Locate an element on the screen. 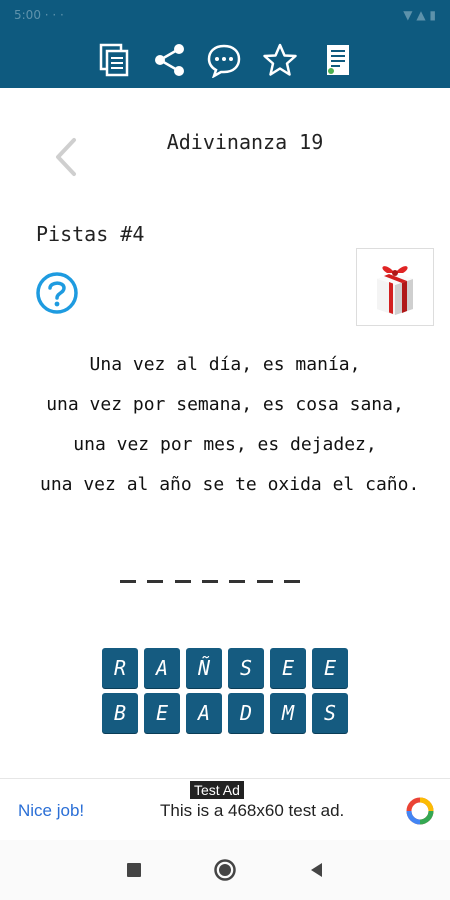  letter-tile: B is located at coordinates (120, 713).